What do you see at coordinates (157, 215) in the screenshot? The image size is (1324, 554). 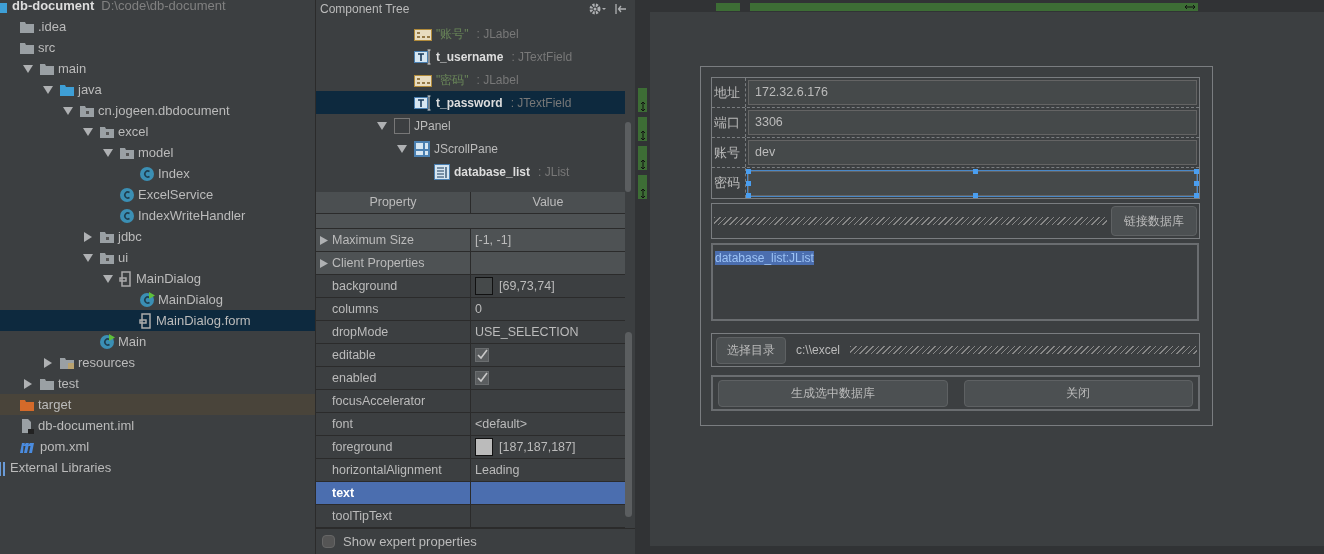 I see `tree-item: IndexWriteHandler` at bounding box center [157, 215].